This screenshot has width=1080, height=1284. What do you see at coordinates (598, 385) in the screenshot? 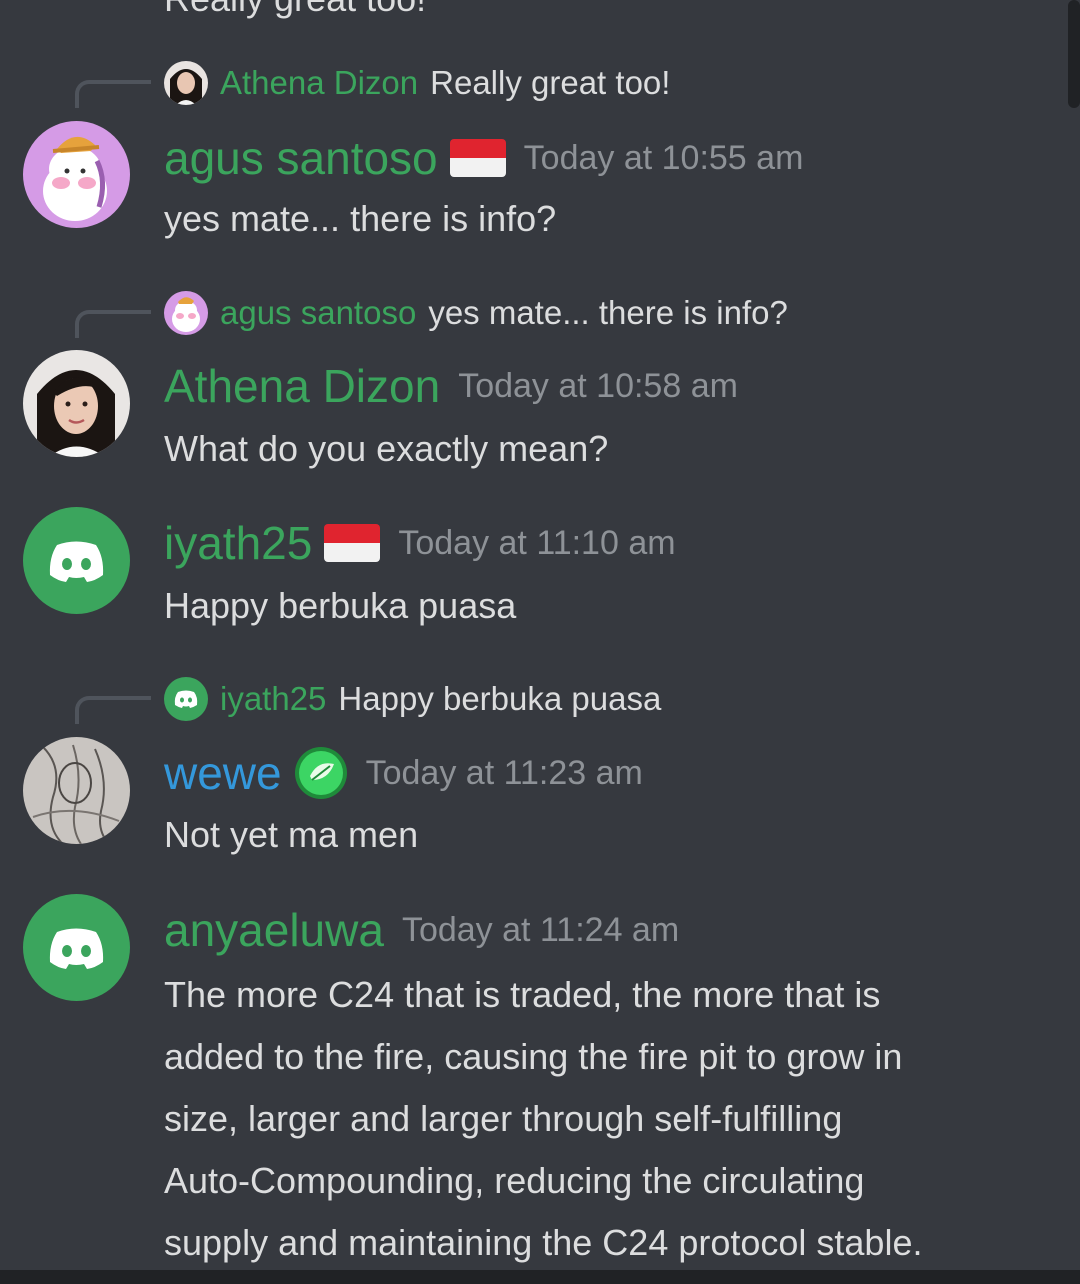
I see `timestamp: Today at 10:58 am` at bounding box center [598, 385].